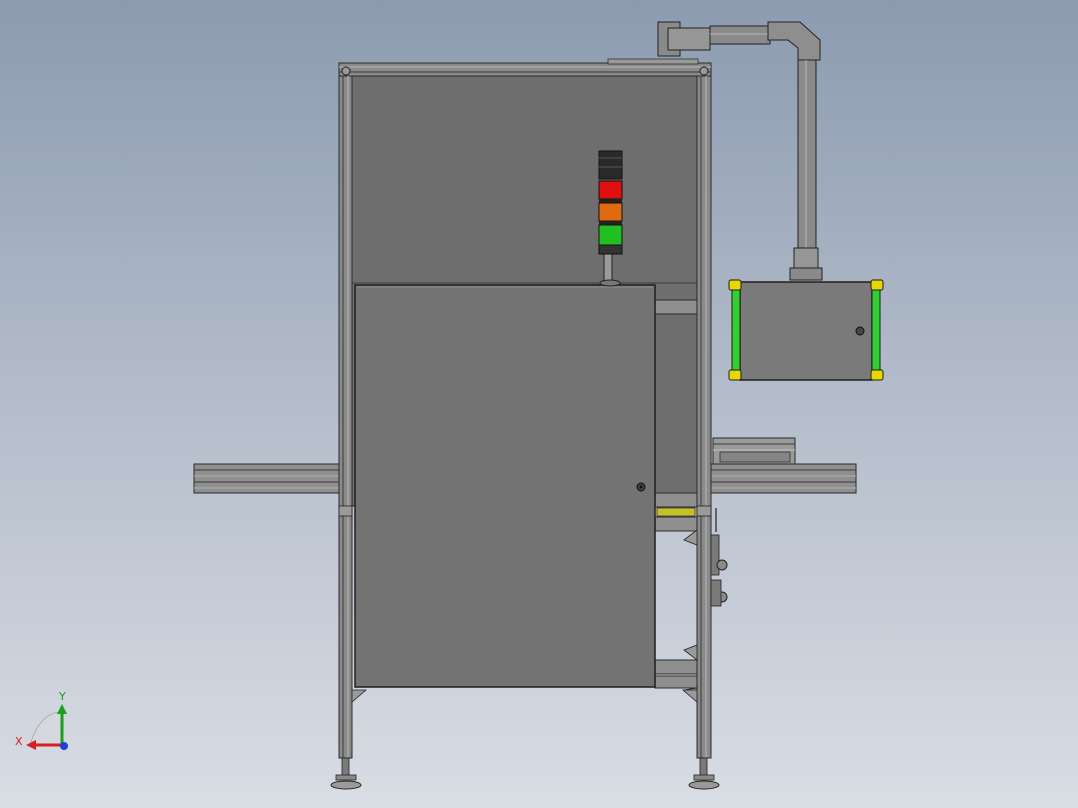 Image resolution: width=1078 pixels, height=808 pixels. Describe the element at coordinates (64, 746) in the screenshot. I see `z-axis-icon` at that location.